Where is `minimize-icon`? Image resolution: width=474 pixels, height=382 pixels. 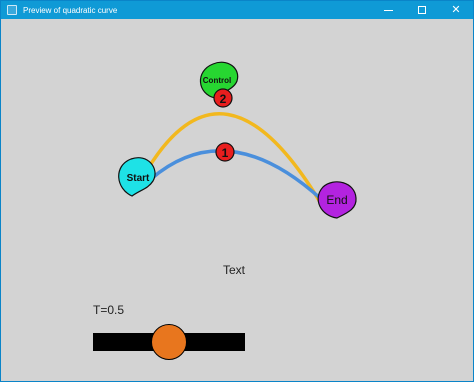
minimize-icon is located at coordinates (388, 10).